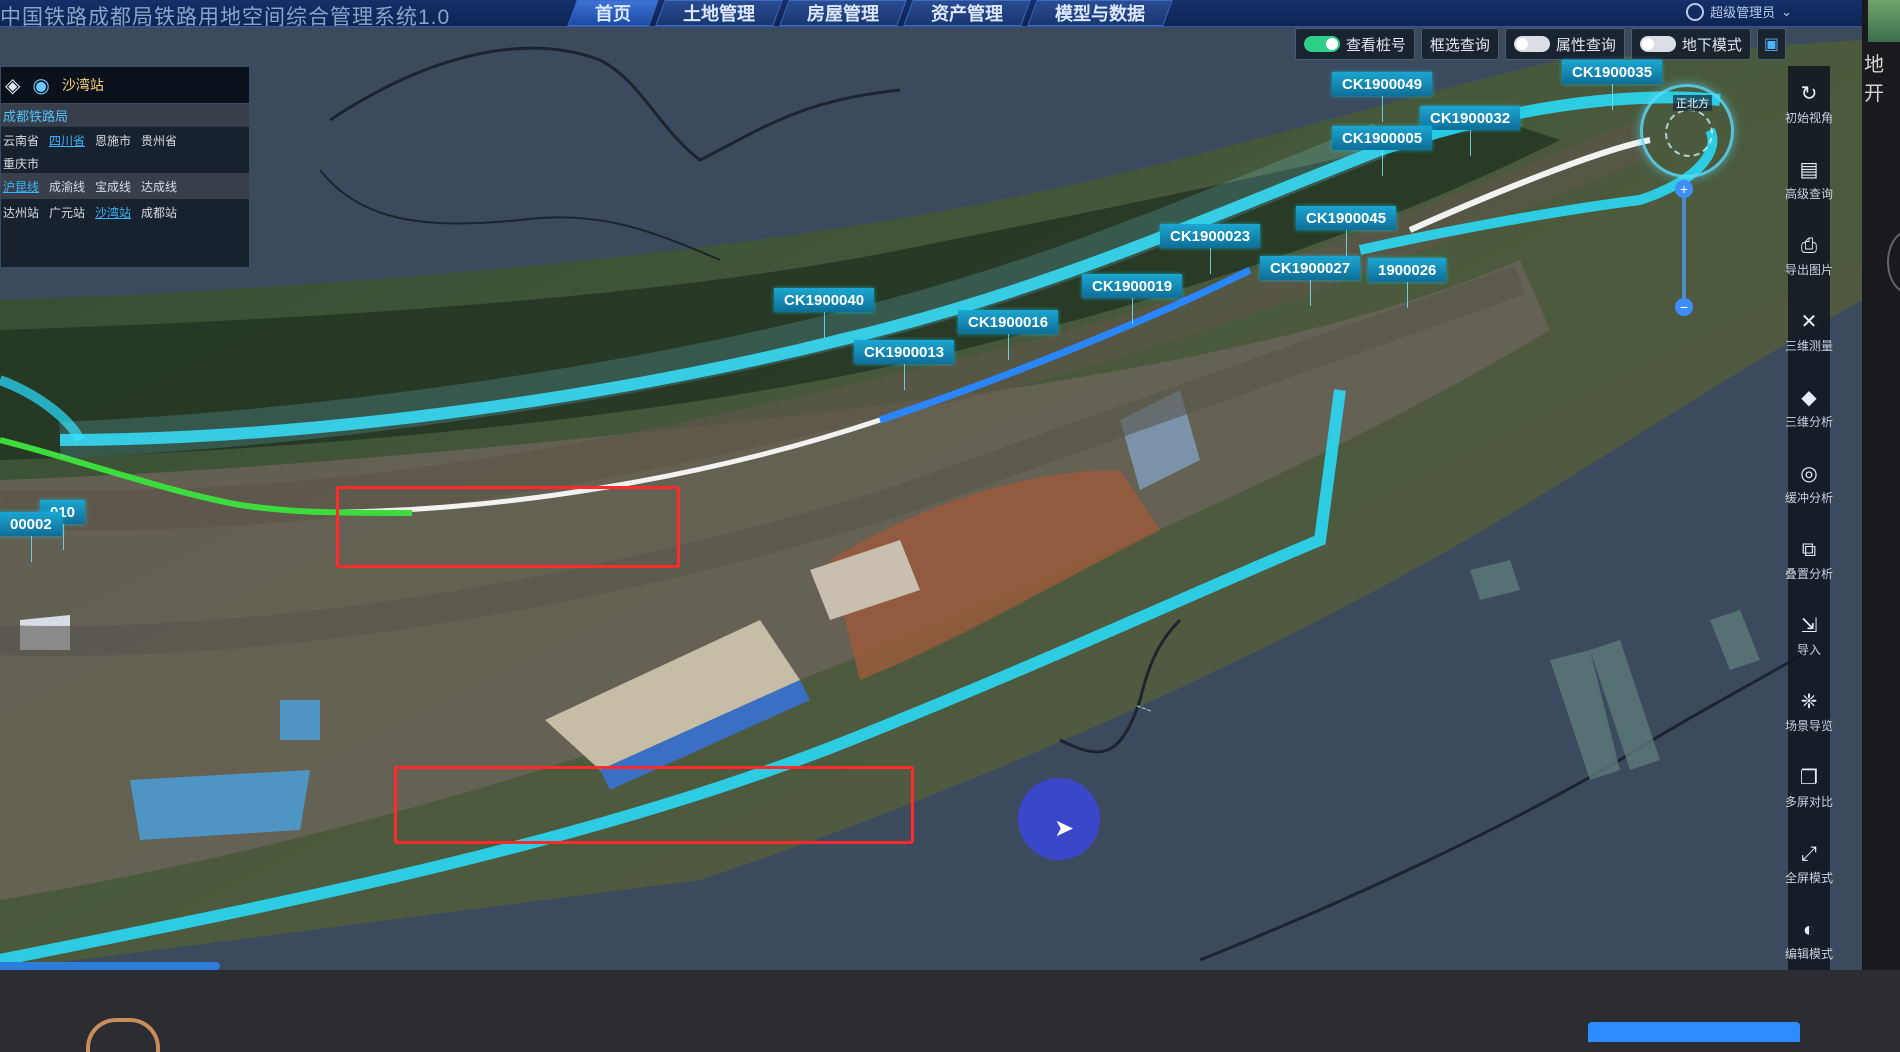 The width and height of the screenshot is (1900, 1052). I want to click on region-item-active: 四川省, so click(67, 141).